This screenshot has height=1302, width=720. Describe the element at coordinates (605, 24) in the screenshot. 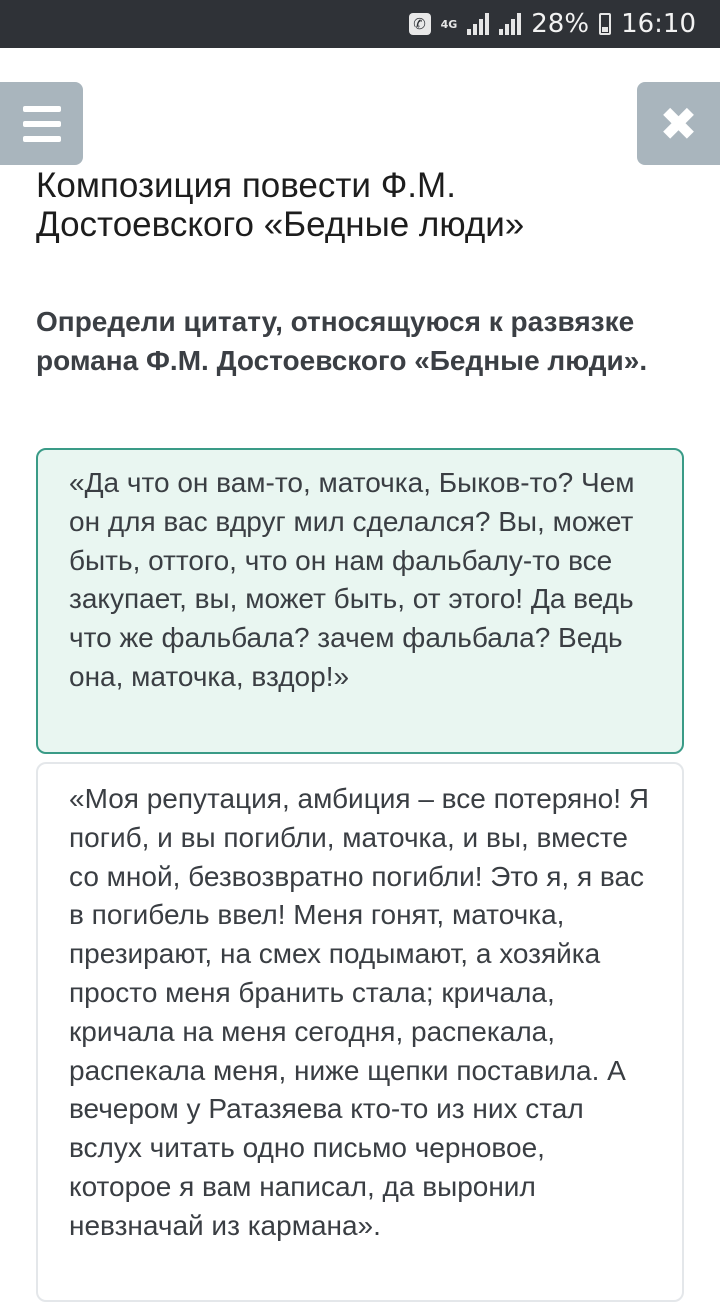

I see `battery-icon` at that location.